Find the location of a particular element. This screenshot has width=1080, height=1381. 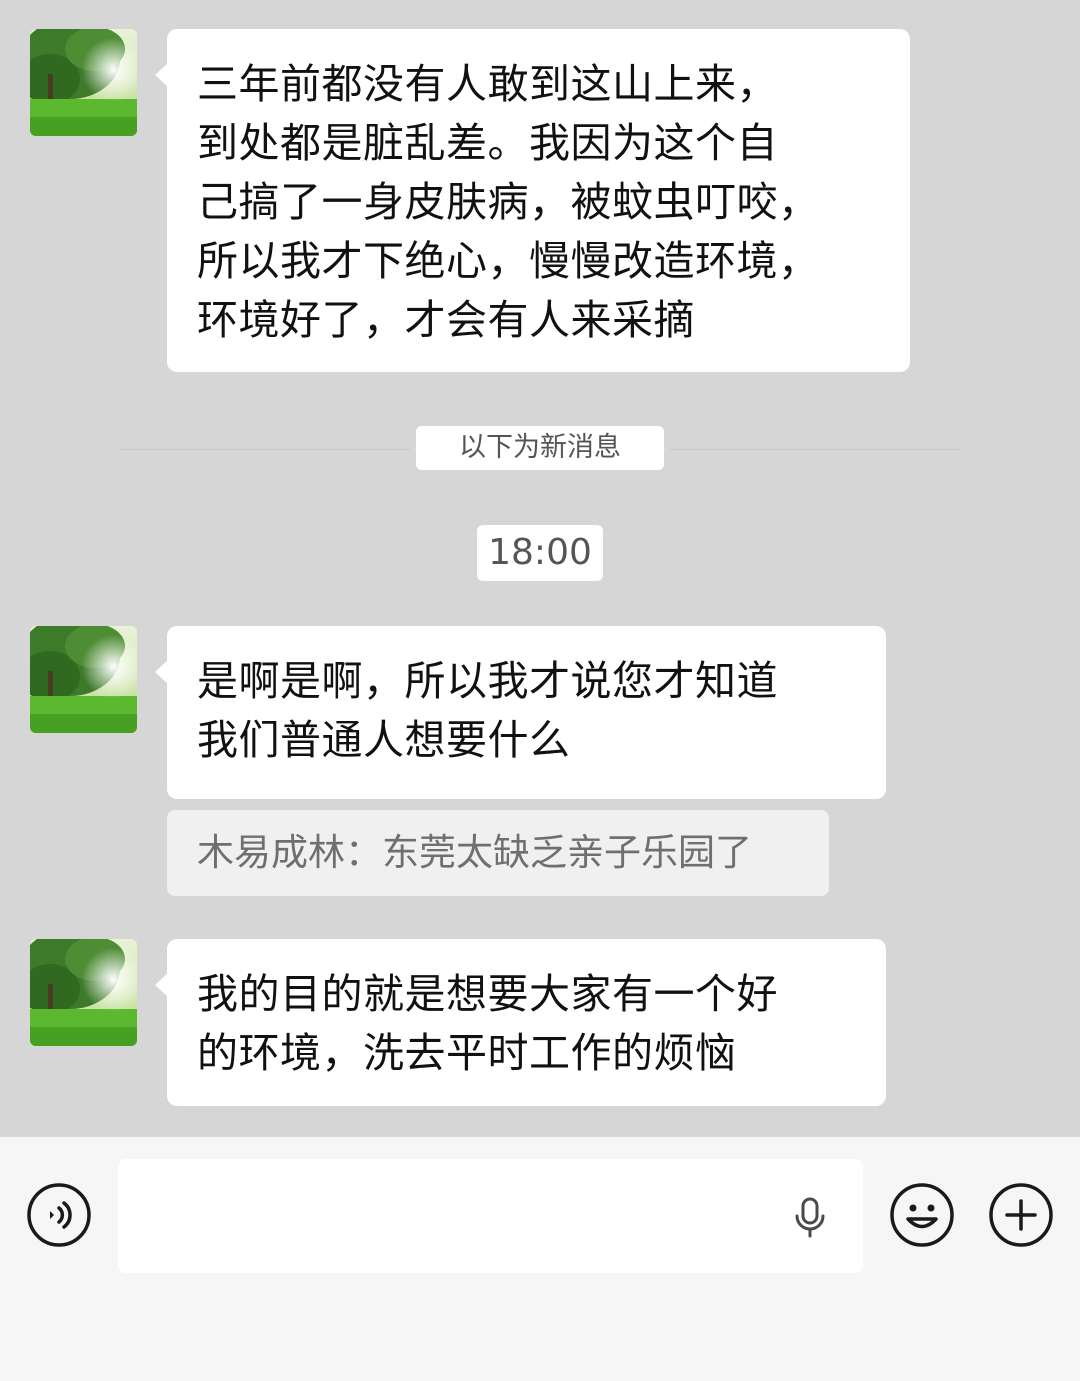

message-text-line: 己搞了一身皮肤病，被蚊虫叮咬， is located at coordinates (508, 202).